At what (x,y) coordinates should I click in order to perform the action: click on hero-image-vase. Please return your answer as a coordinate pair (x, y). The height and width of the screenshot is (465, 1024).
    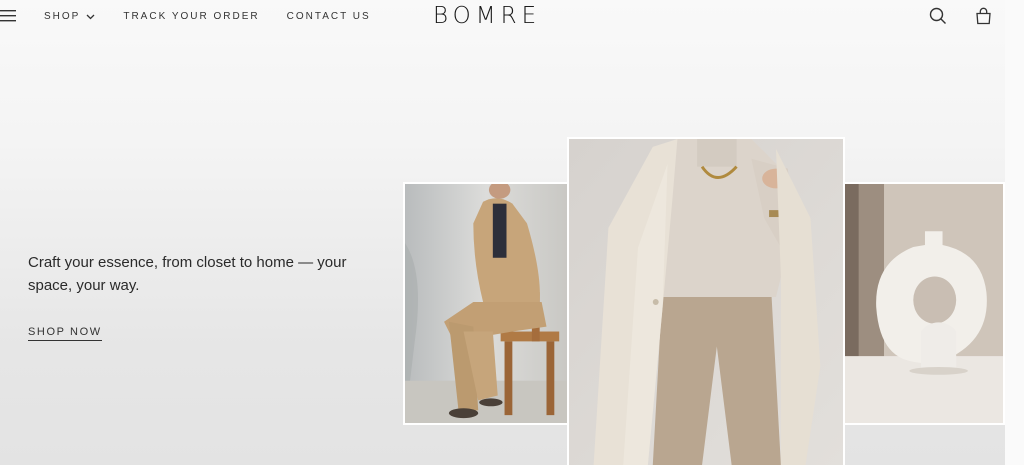
    Looking at the image, I should click on (924, 303).